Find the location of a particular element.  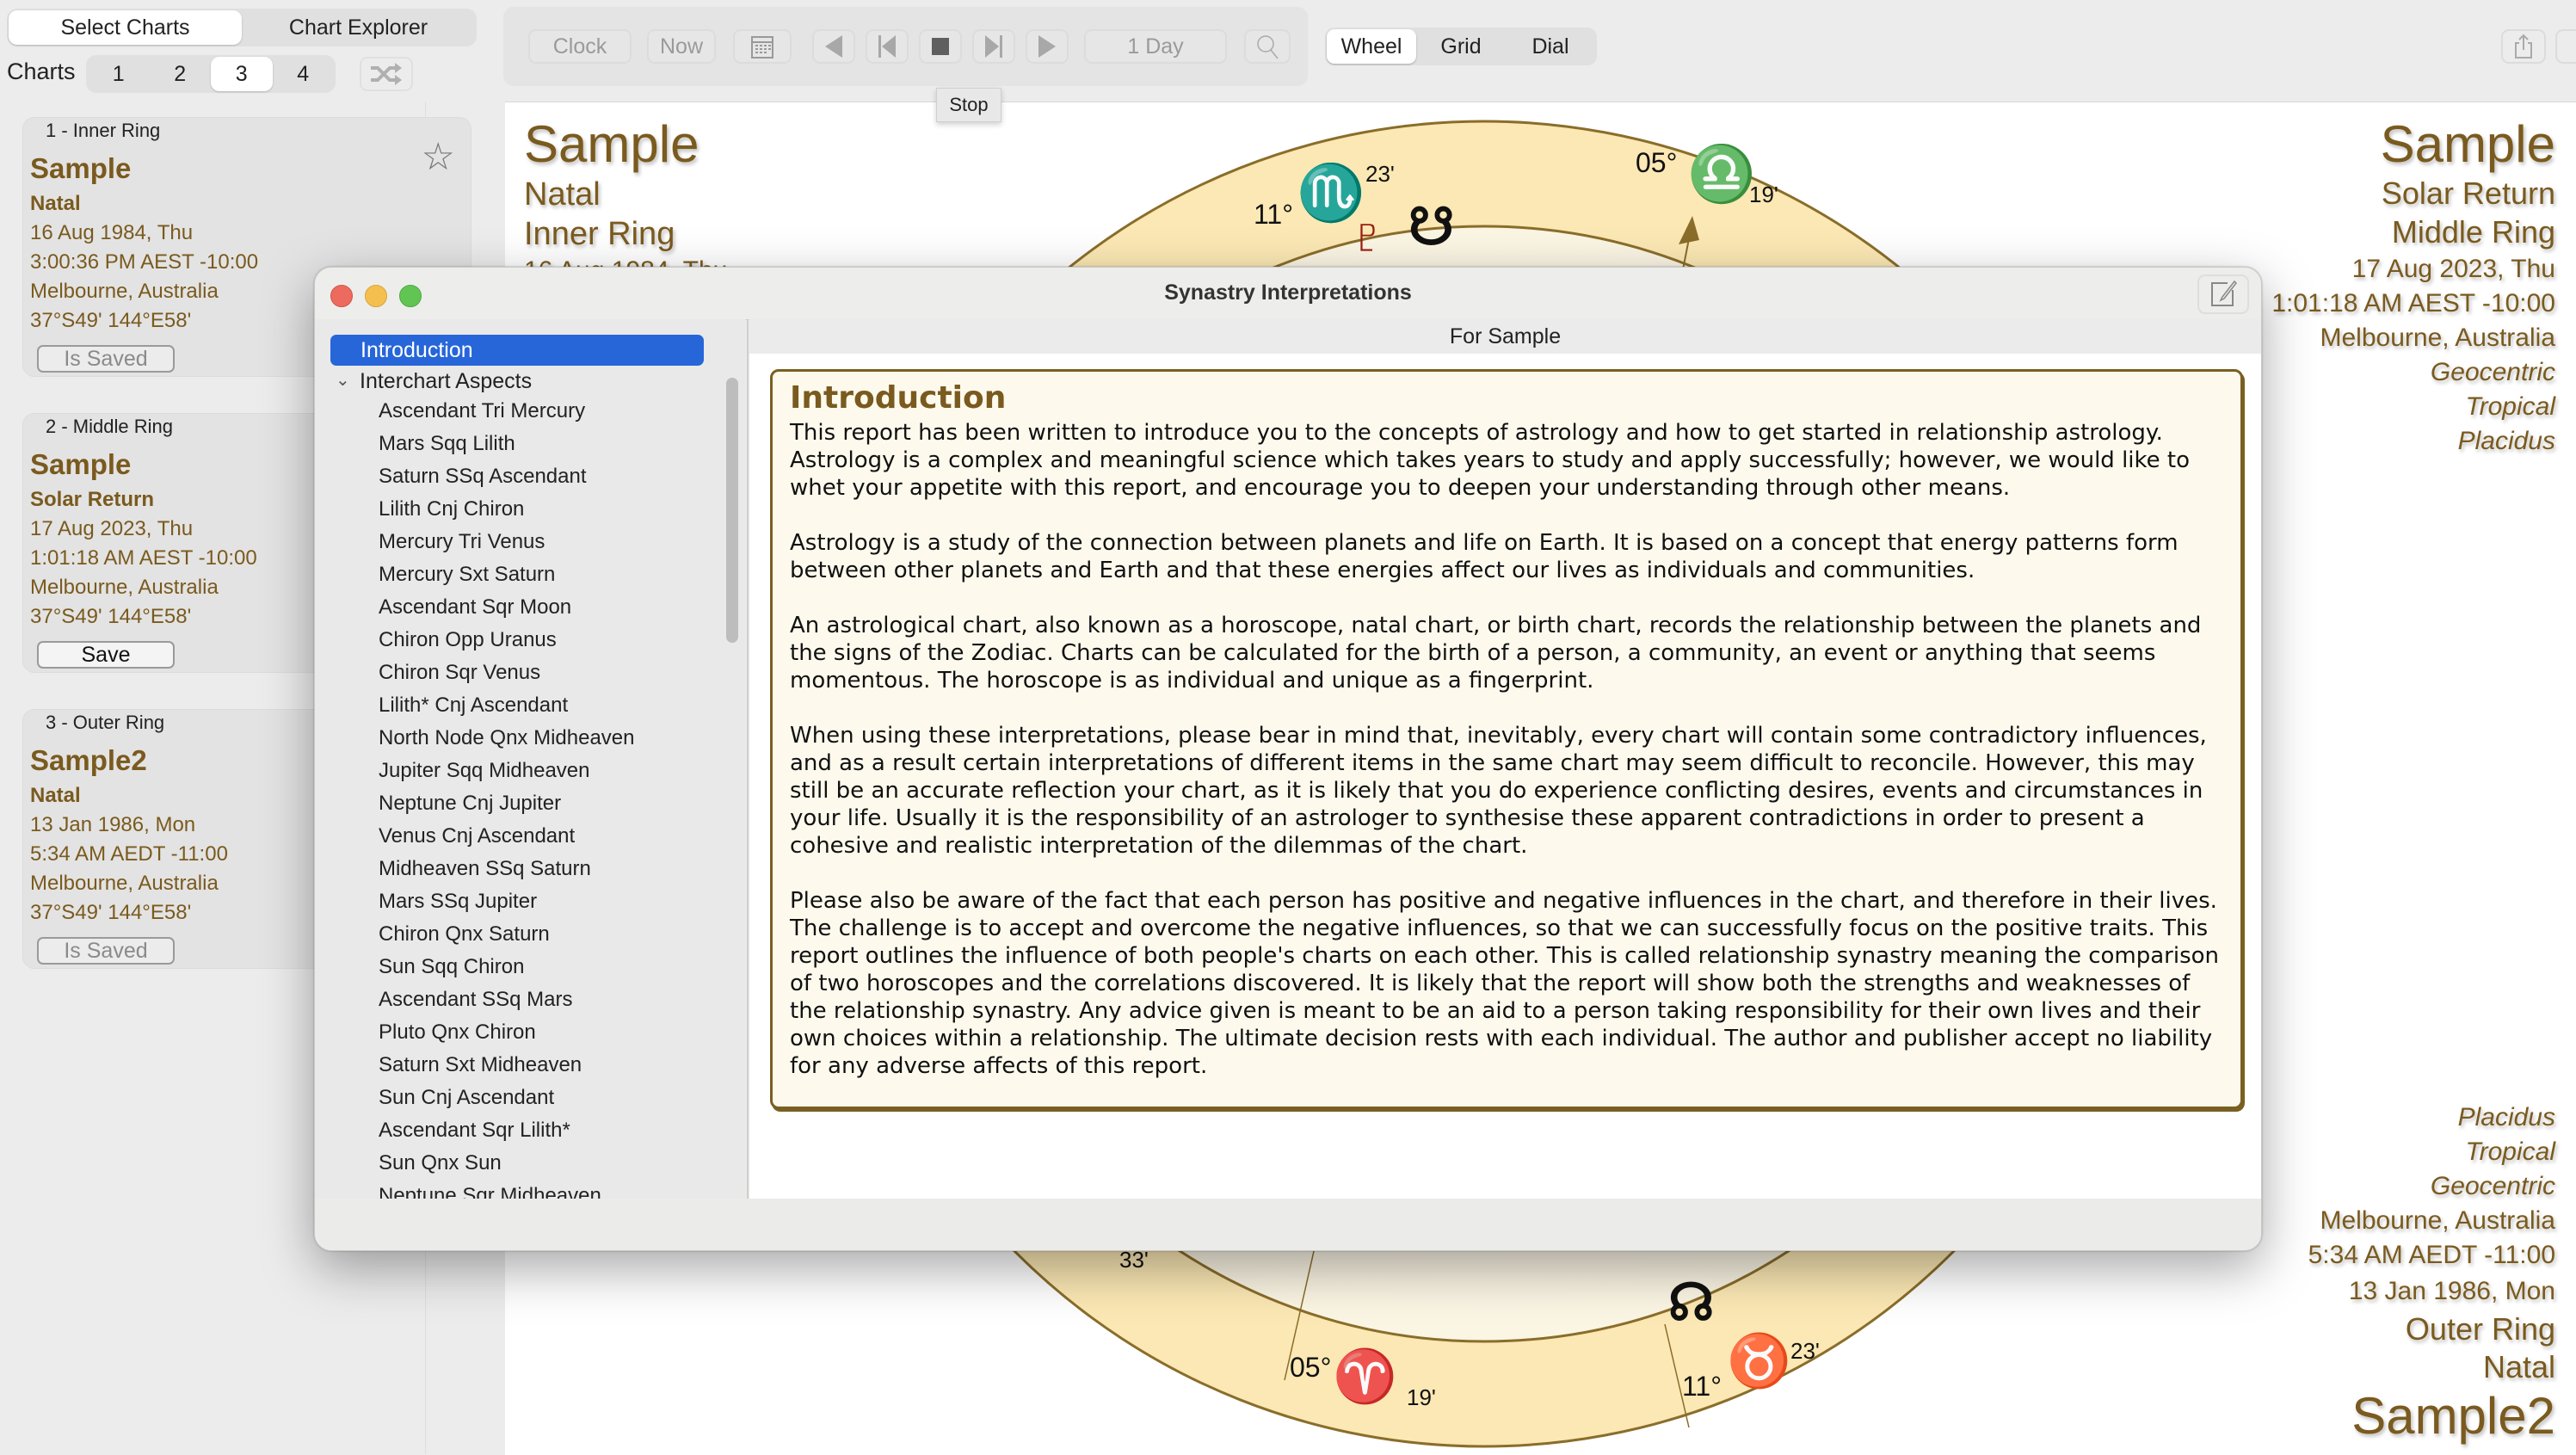

chart-time: 3:00:36 PM AEST -10:00 is located at coordinates (145, 262).